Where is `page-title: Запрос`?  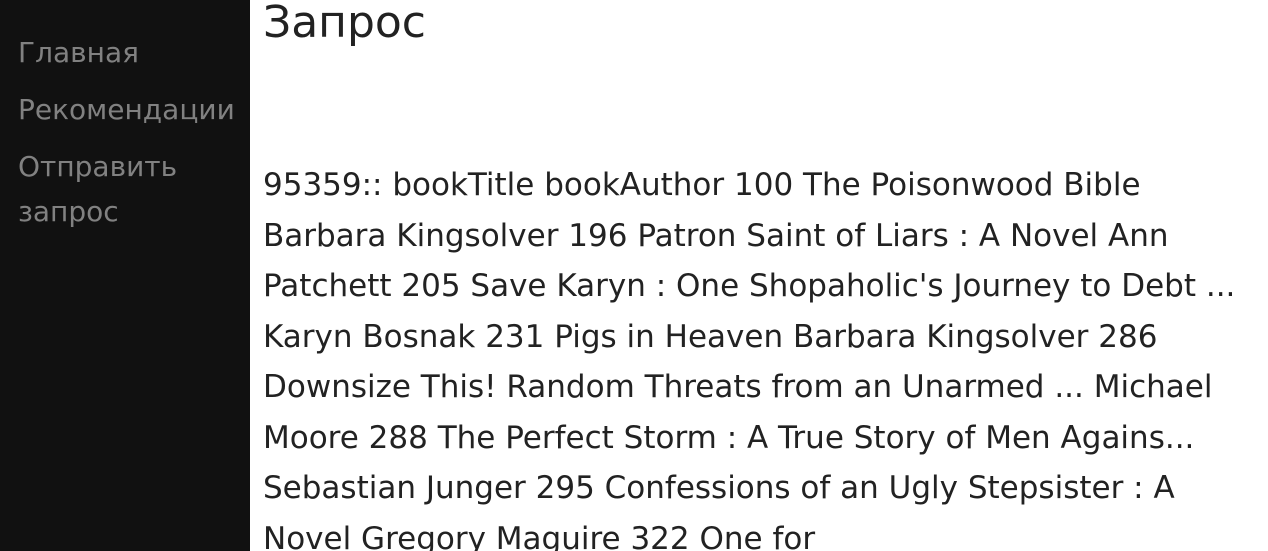 page-title: Запрос is located at coordinates (344, 24).